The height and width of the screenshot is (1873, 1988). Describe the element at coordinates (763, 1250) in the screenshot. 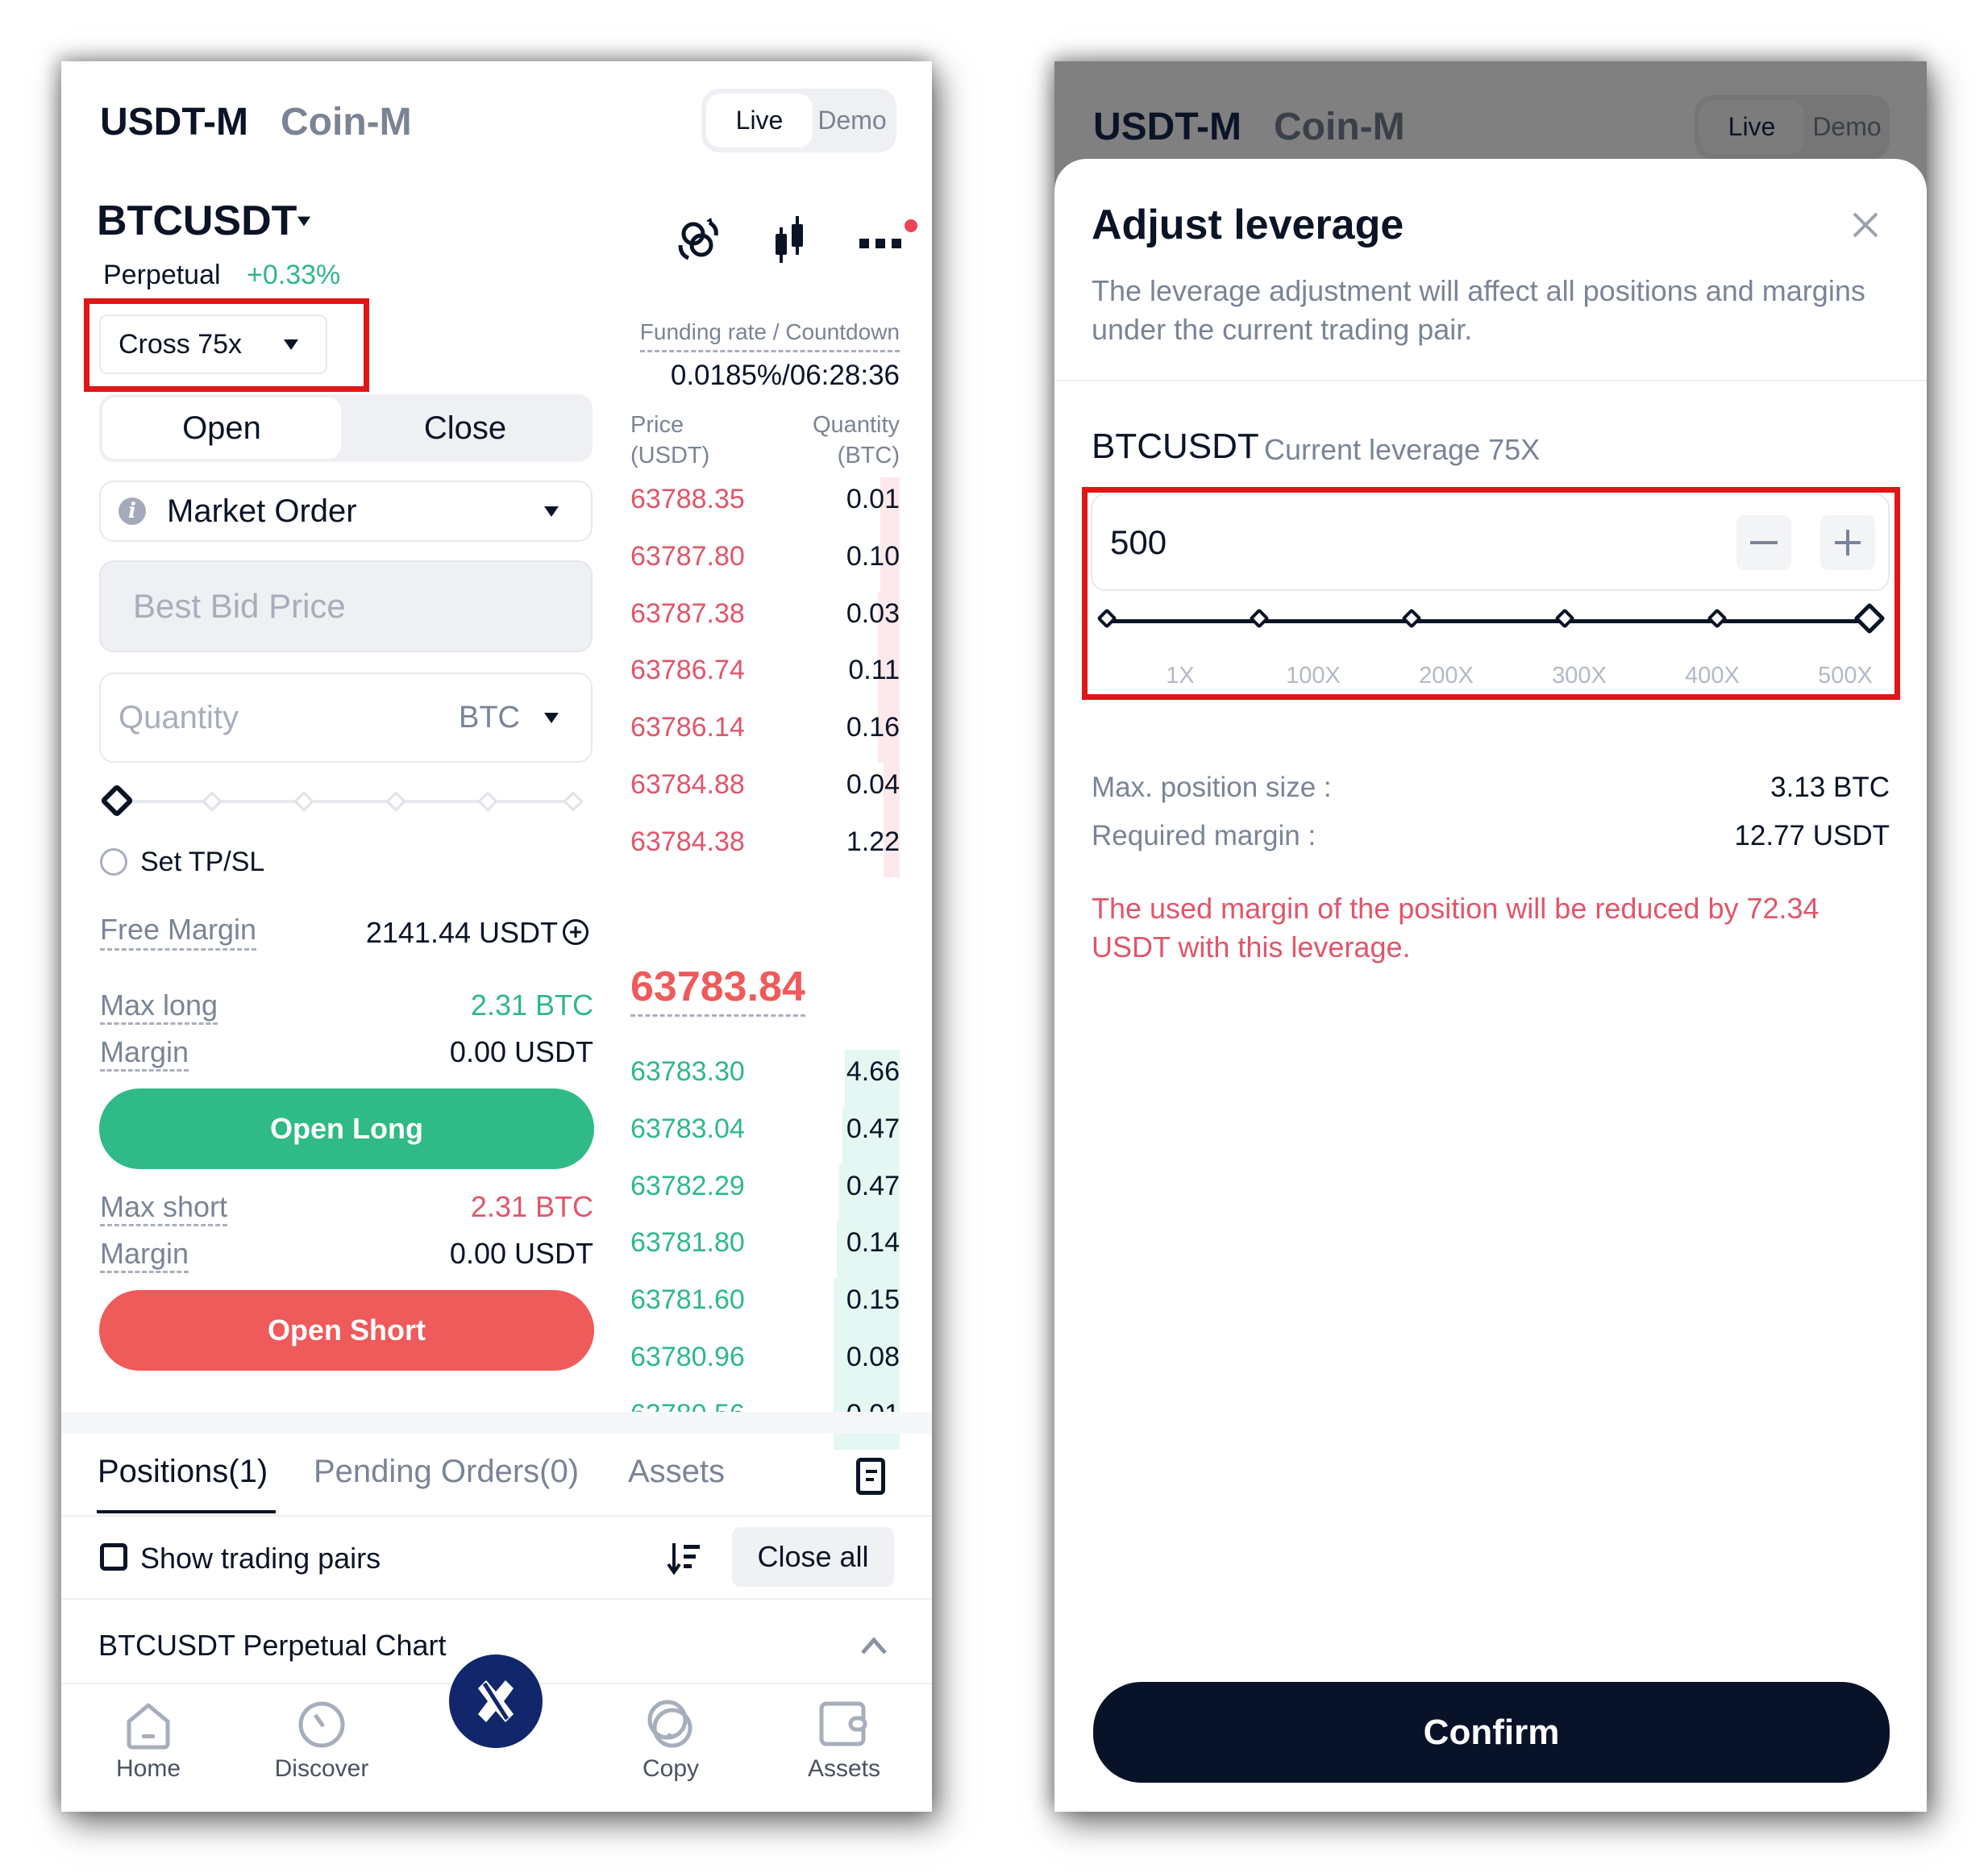

I see `bid-row: 63781.80 0.14` at that location.